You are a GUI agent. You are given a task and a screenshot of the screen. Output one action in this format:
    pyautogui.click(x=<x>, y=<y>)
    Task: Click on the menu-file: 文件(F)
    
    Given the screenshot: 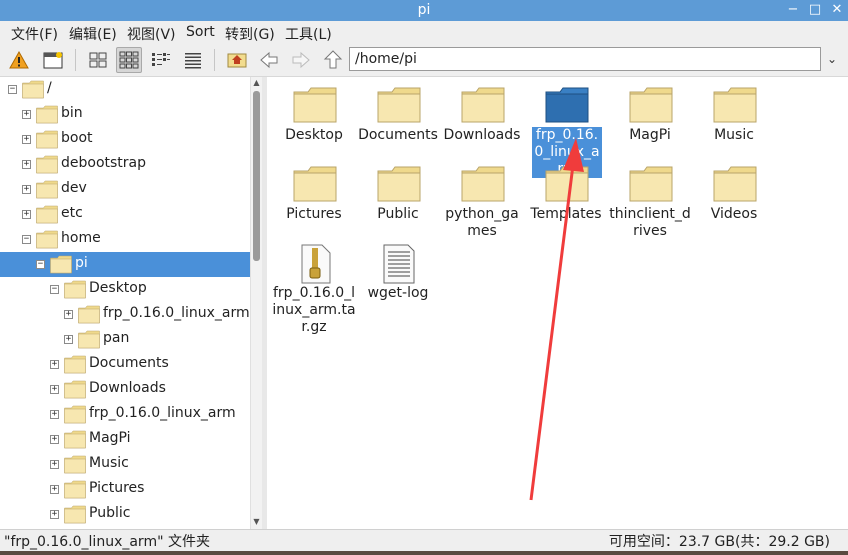 What is the action you would take?
    pyautogui.click(x=34, y=34)
    